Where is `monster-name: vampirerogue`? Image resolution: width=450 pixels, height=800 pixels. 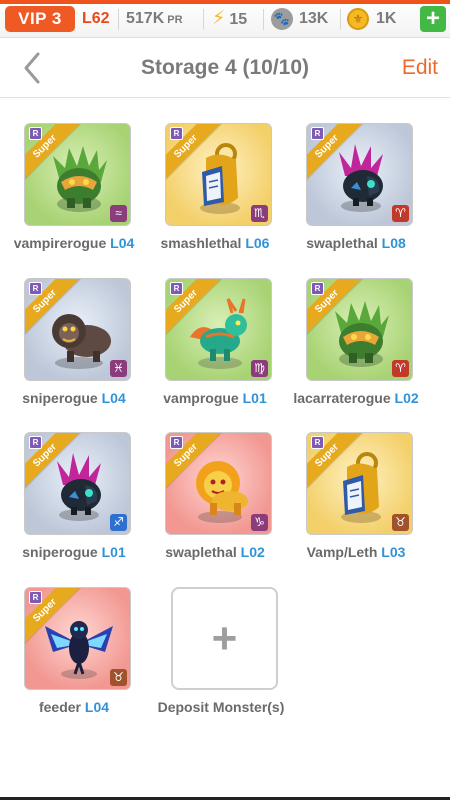
monster-name: vampirerogue is located at coordinates (60, 243).